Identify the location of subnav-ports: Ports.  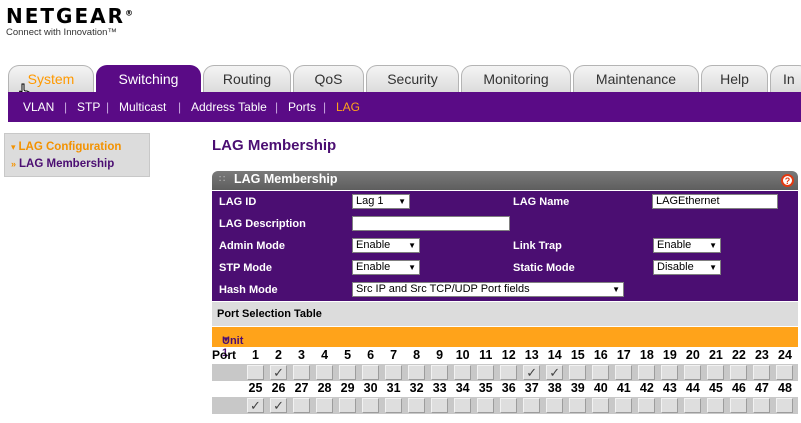
(302, 107).